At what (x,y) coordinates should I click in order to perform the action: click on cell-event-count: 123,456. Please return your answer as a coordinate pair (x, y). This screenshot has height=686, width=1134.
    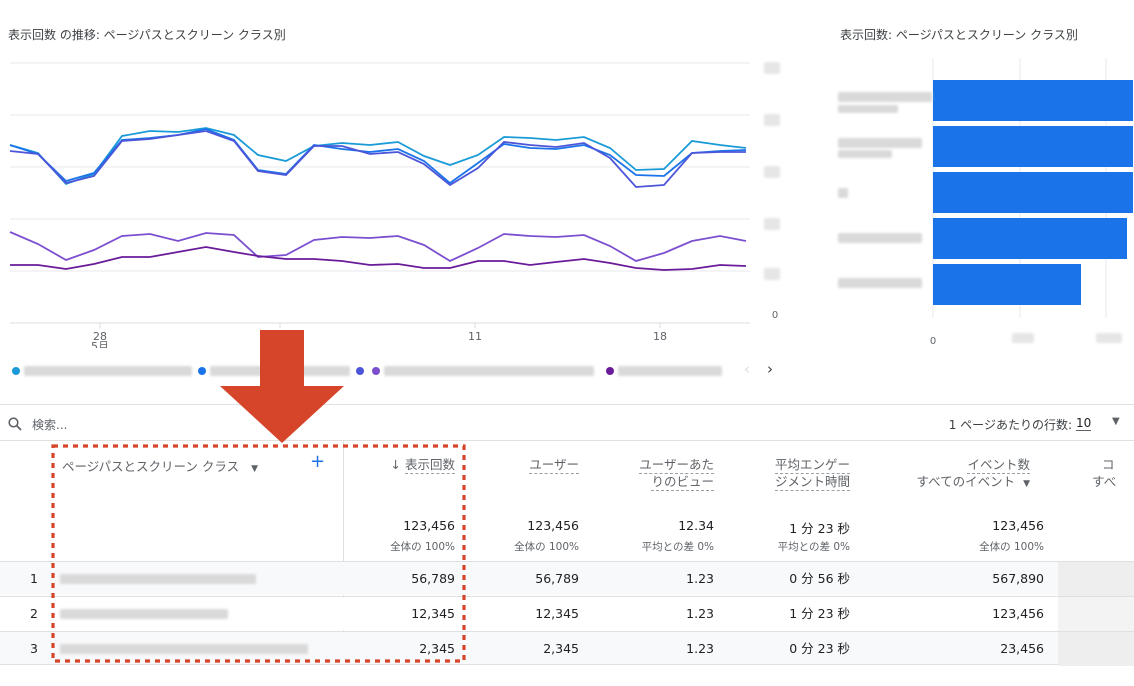
    Looking at the image, I should click on (1018, 613).